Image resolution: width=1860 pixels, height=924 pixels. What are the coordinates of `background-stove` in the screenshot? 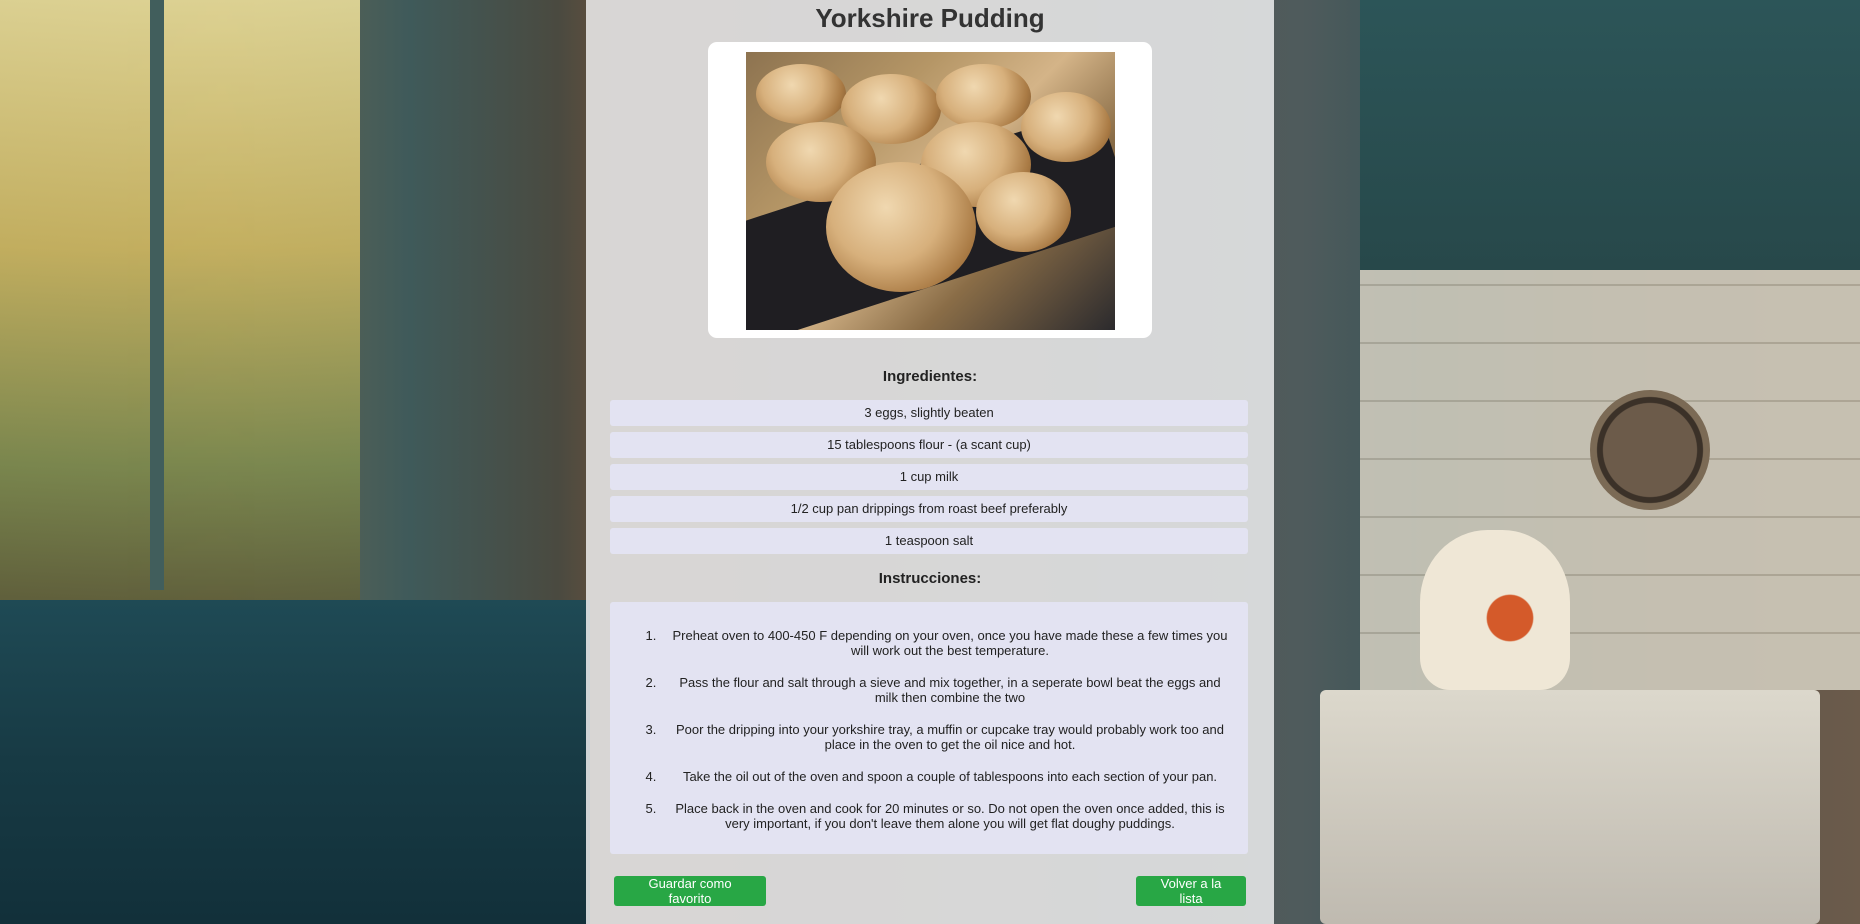 It's located at (1570, 807).